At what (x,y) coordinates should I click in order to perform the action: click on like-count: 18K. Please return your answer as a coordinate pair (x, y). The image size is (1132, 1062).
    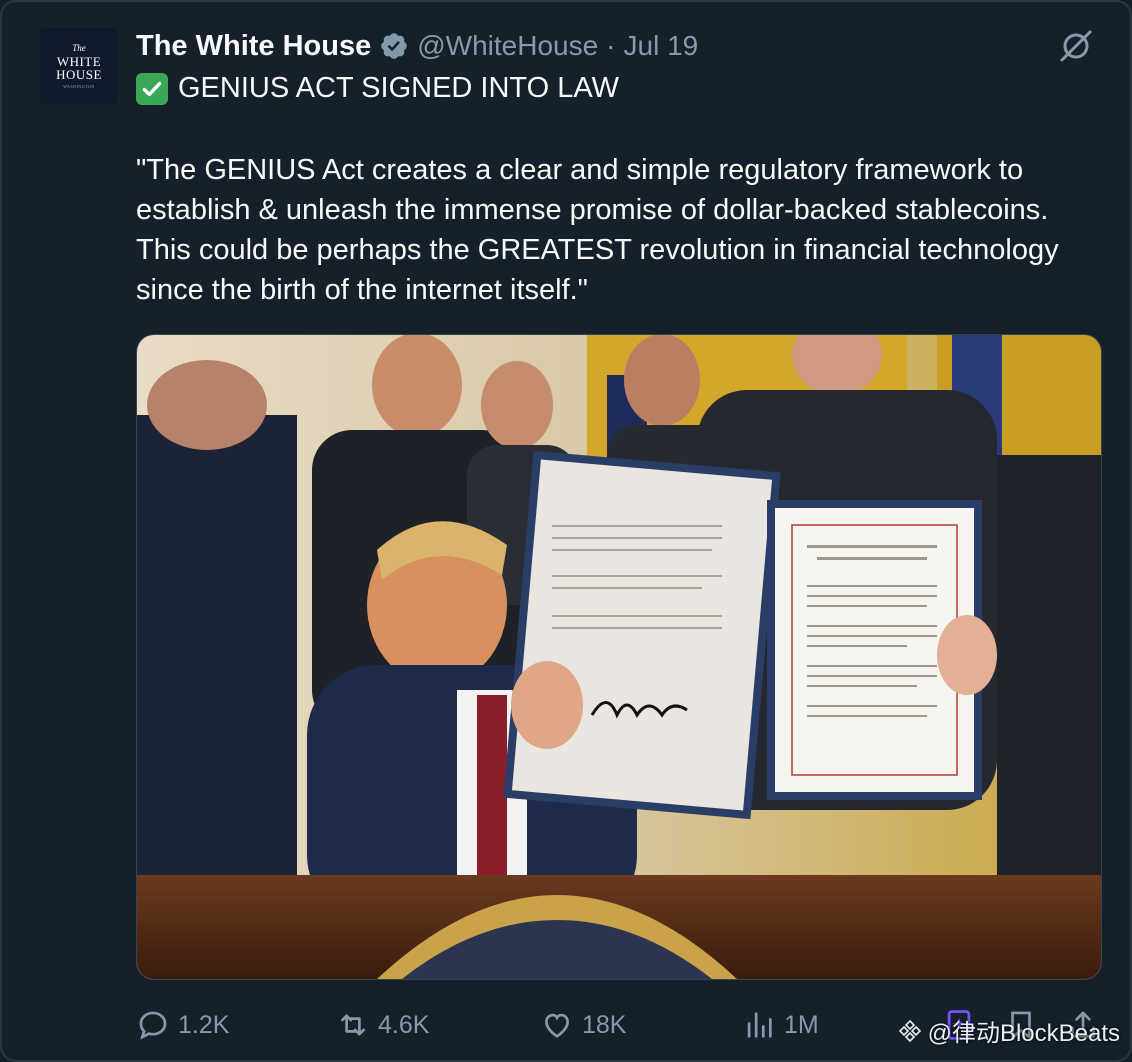
    Looking at the image, I should click on (604, 1024).